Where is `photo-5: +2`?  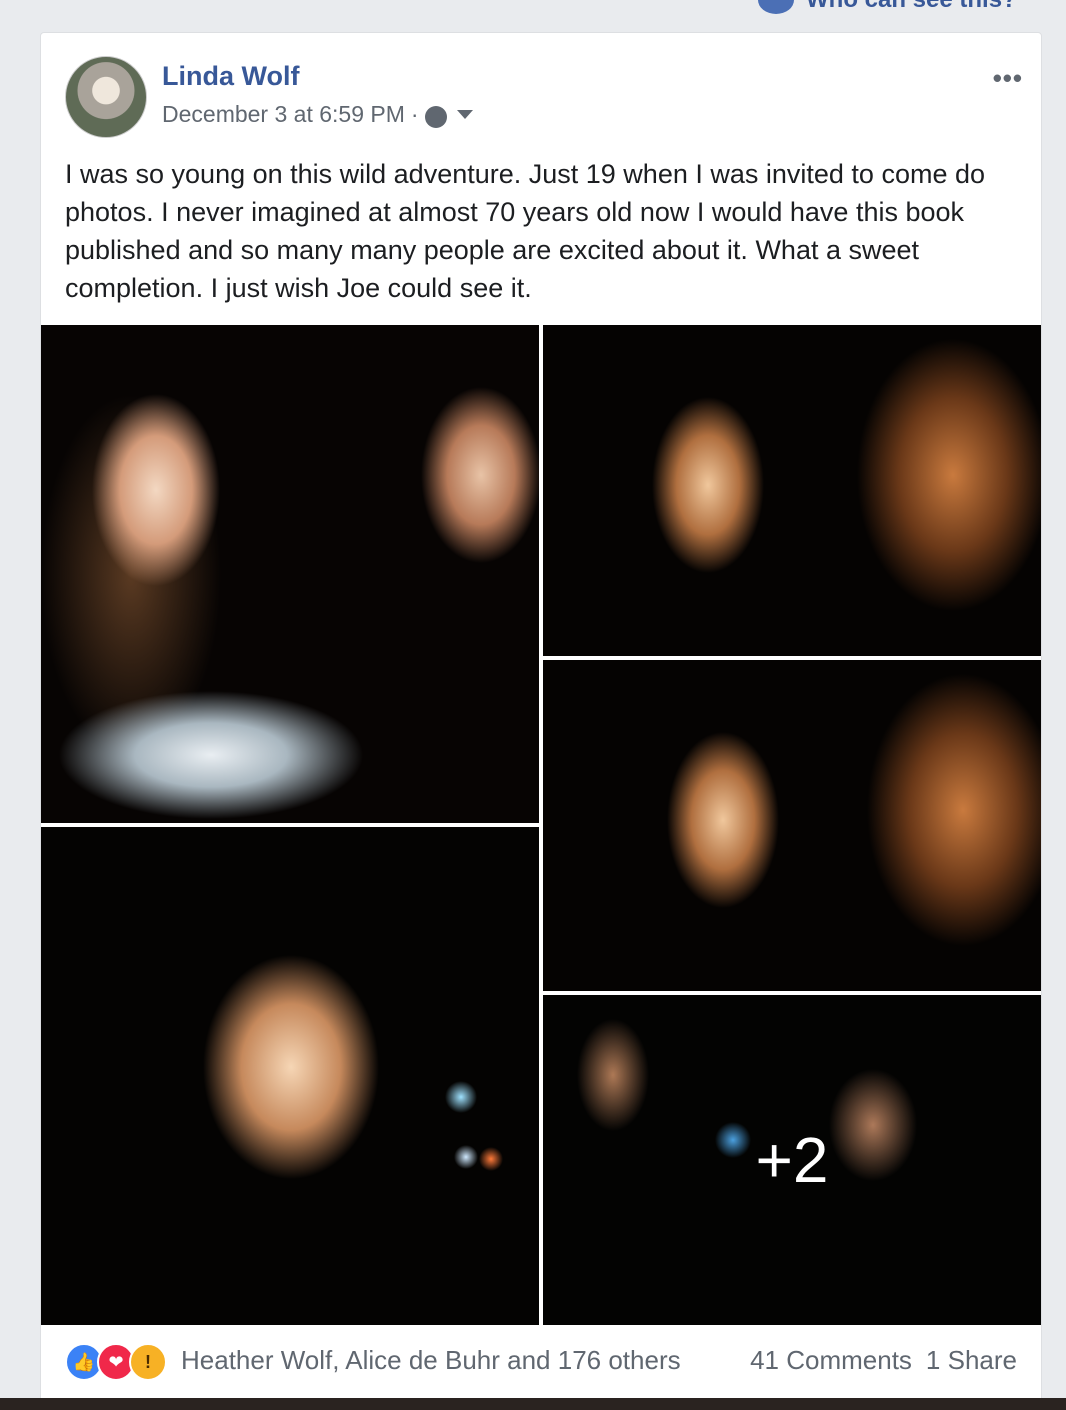
photo-5: +2 is located at coordinates (792, 1160).